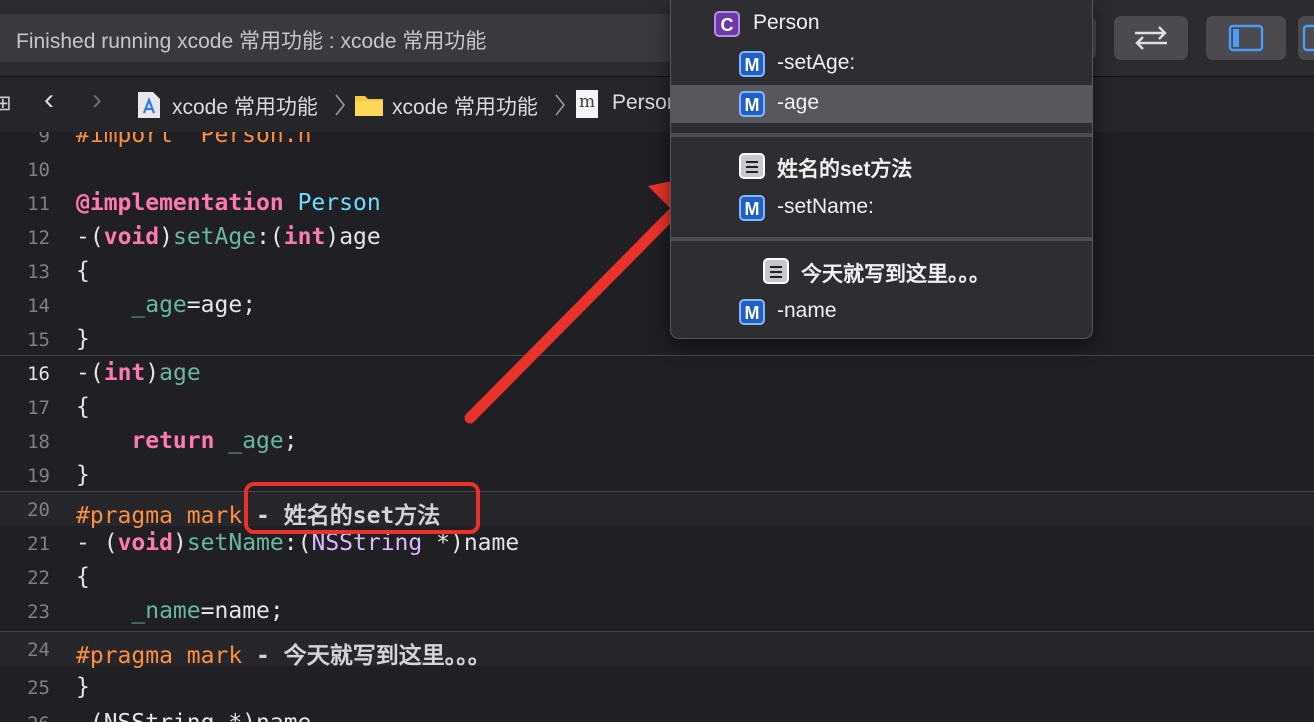 Image resolution: width=1314 pixels, height=722 pixels. I want to click on popup-item-label: -name, so click(807, 310).